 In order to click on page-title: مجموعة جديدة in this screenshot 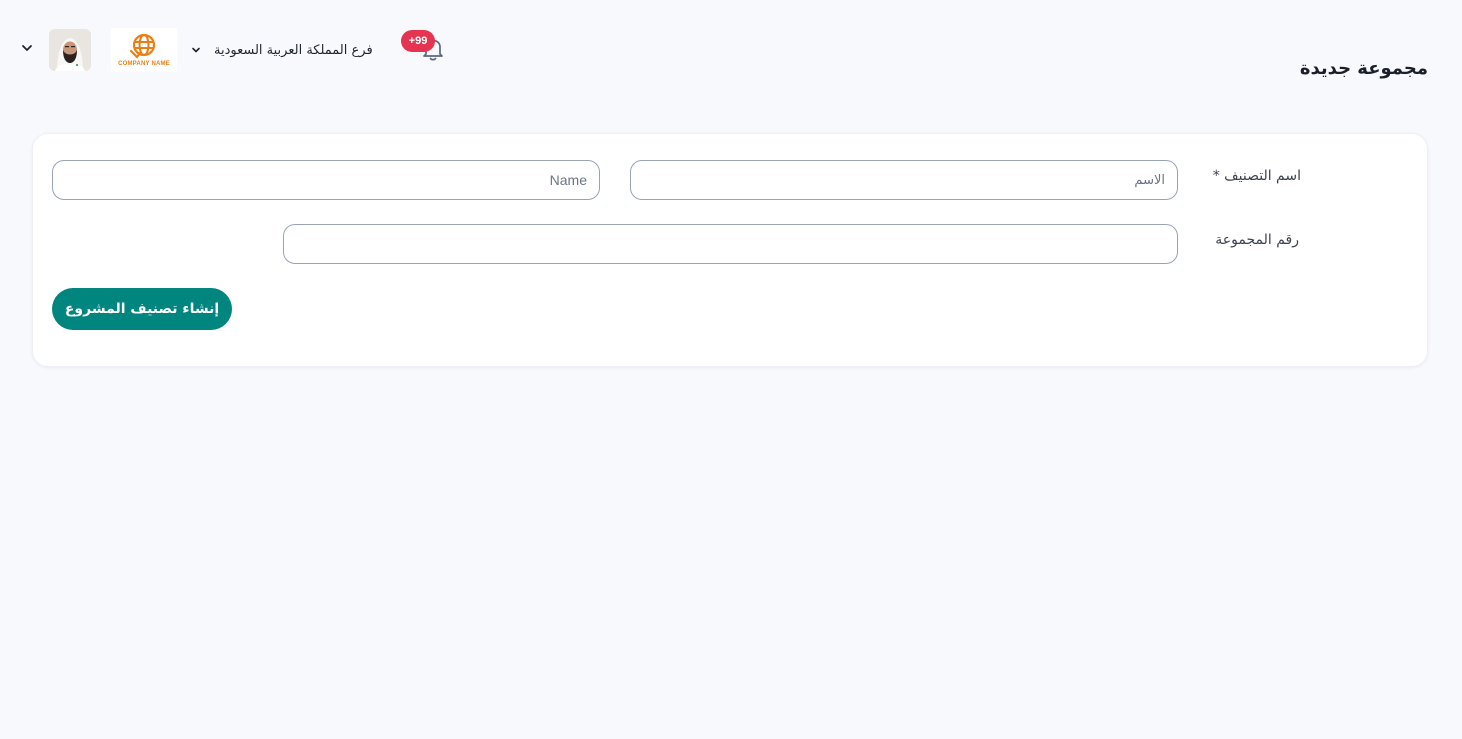, I will do `click(1363, 68)`.